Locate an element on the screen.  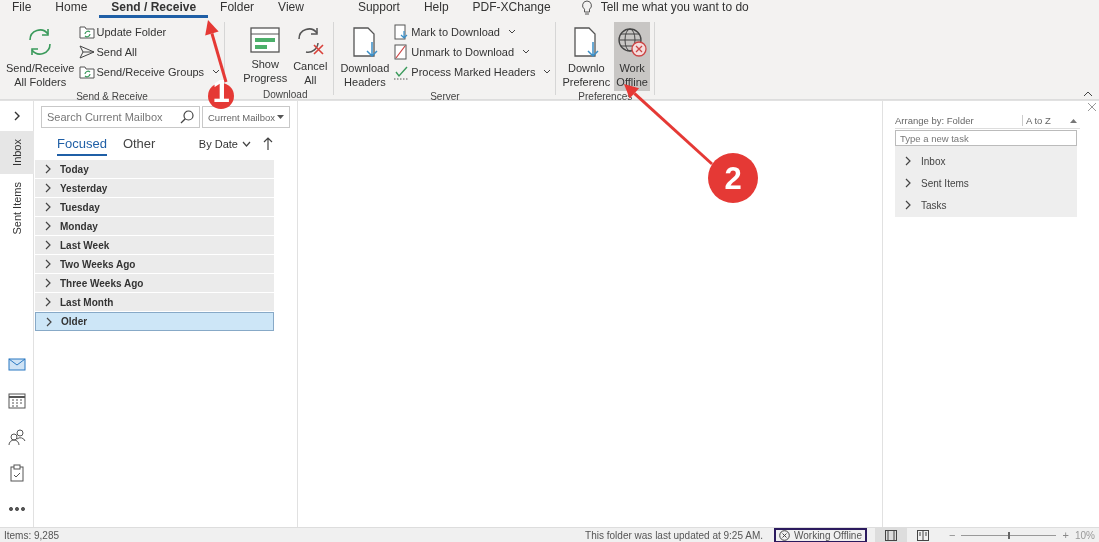
group-header: Yesterday is located at coordinates (154, 188).